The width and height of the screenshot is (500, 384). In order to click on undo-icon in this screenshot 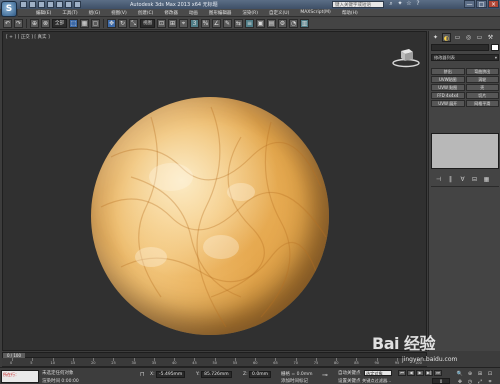, I will do `click(50, 4)`.